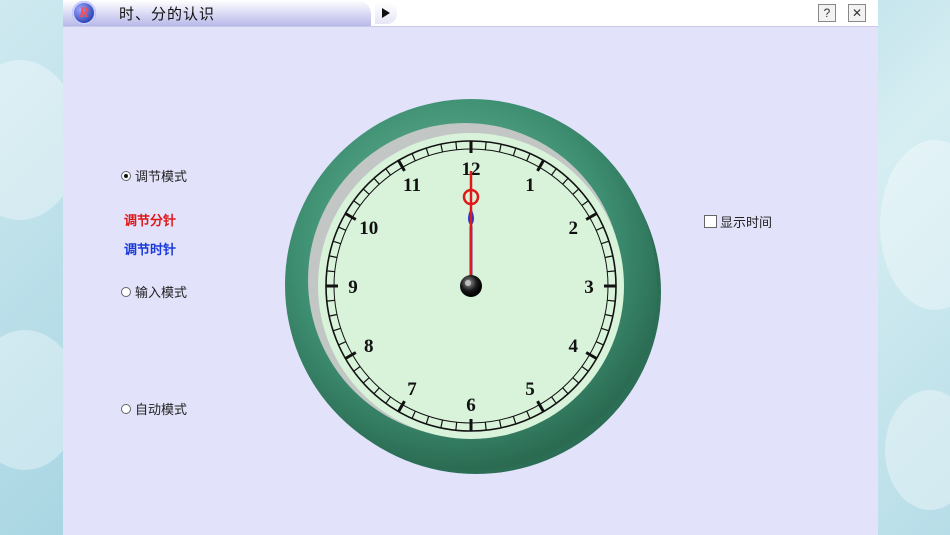 This screenshot has height=535, width=950. Describe the element at coordinates (412, 389) in the screenshot. I see `clock-numeral: 7` at that location.